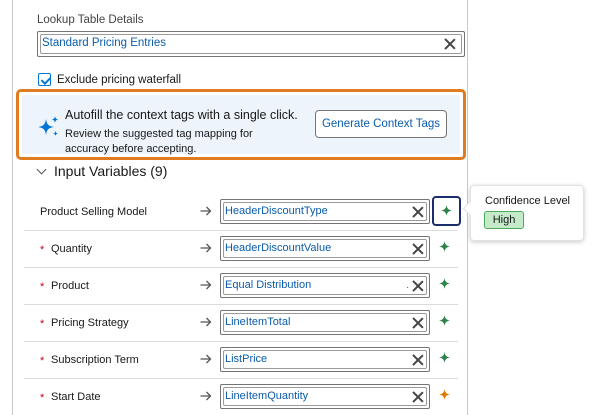 The image size is (600, 415). I want to click on exclude-pricing-waterfall-label: Exclude pricing waterfall, so click(119, 80).